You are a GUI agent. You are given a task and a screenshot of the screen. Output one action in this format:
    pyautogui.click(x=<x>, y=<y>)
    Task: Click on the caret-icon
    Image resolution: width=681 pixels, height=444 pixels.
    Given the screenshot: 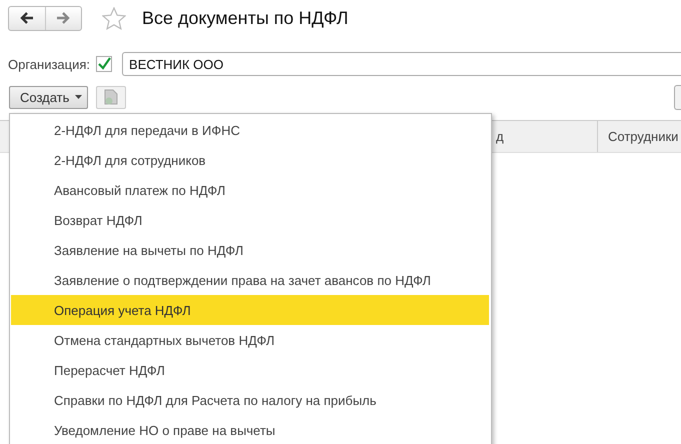 What is the action you would take?
    pyautogui.click(x=78, y=97)
    